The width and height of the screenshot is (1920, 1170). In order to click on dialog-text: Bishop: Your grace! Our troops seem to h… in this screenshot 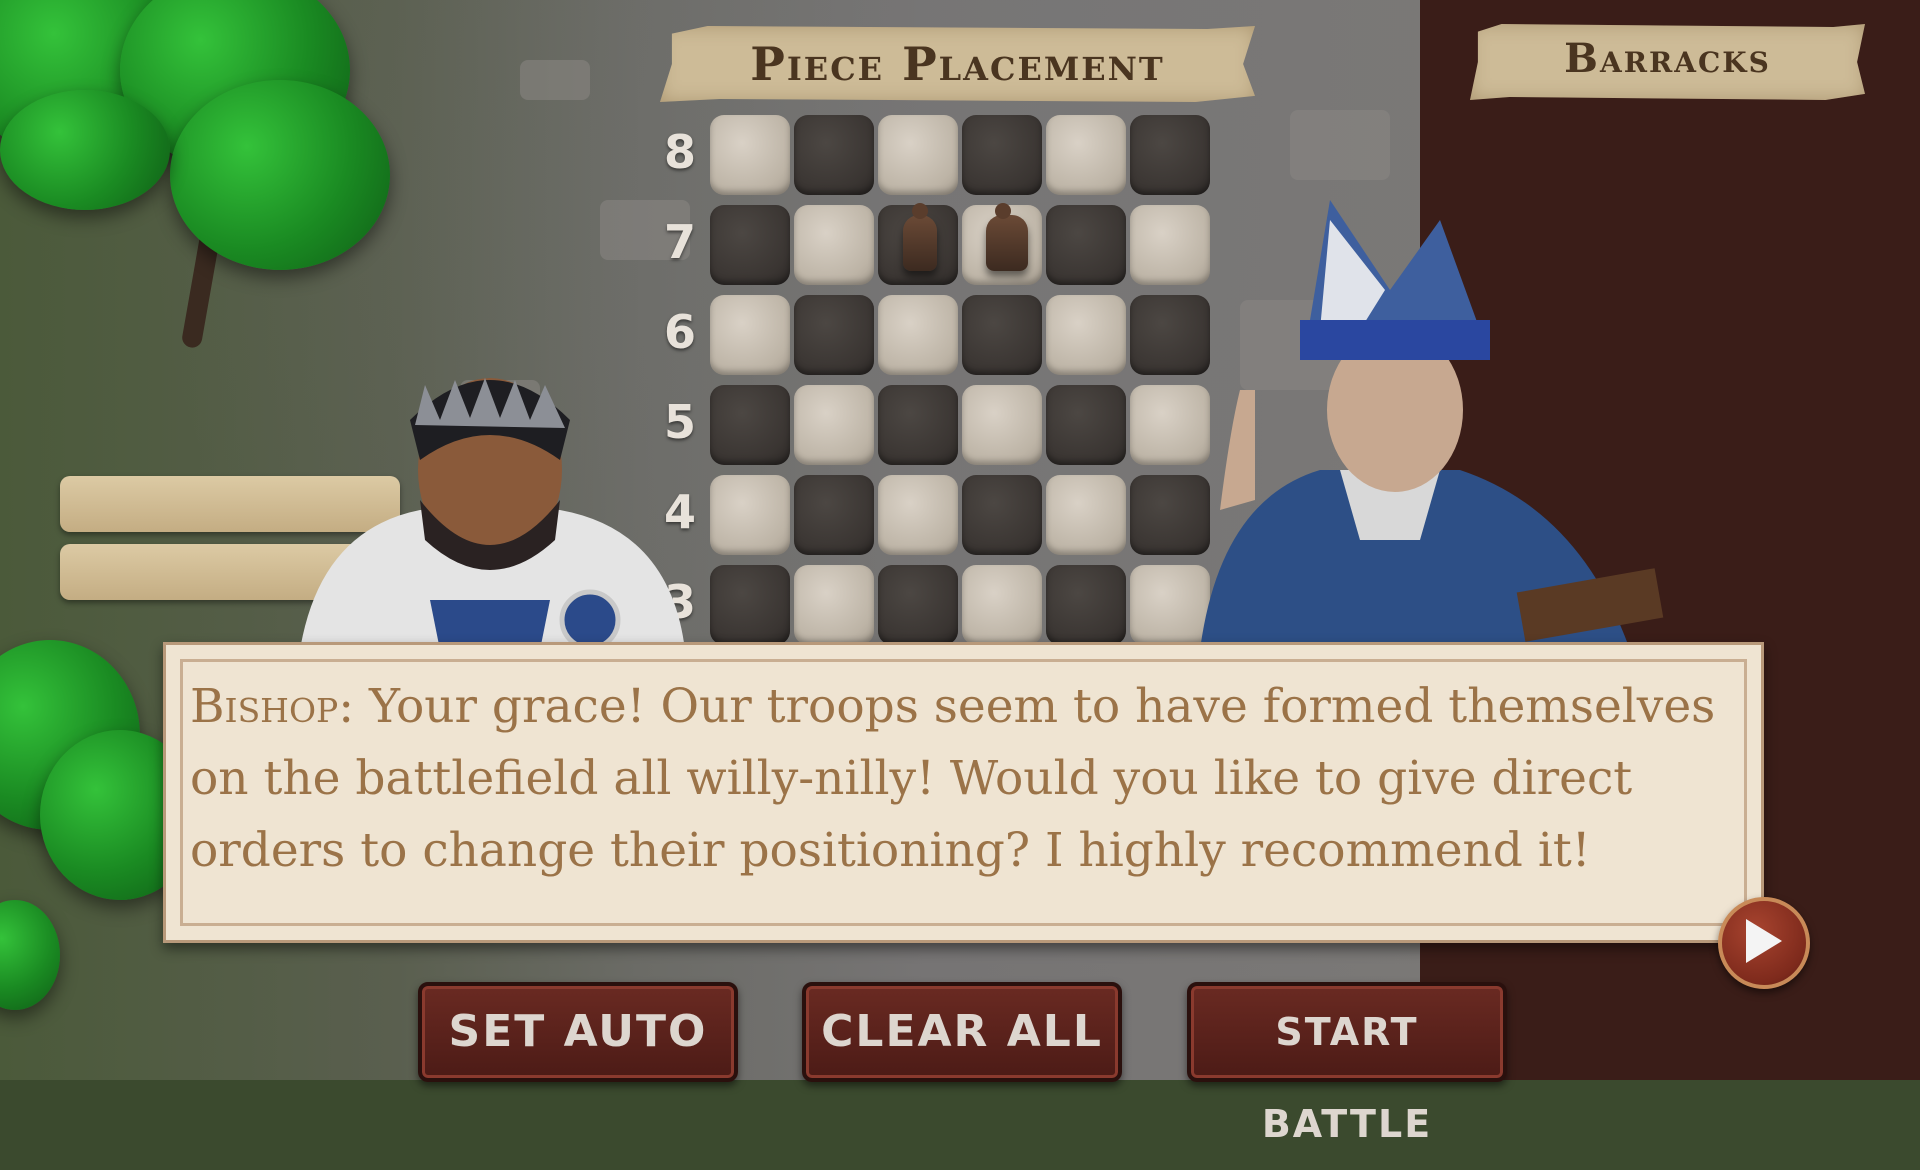, I will do `click(965, 779)`.